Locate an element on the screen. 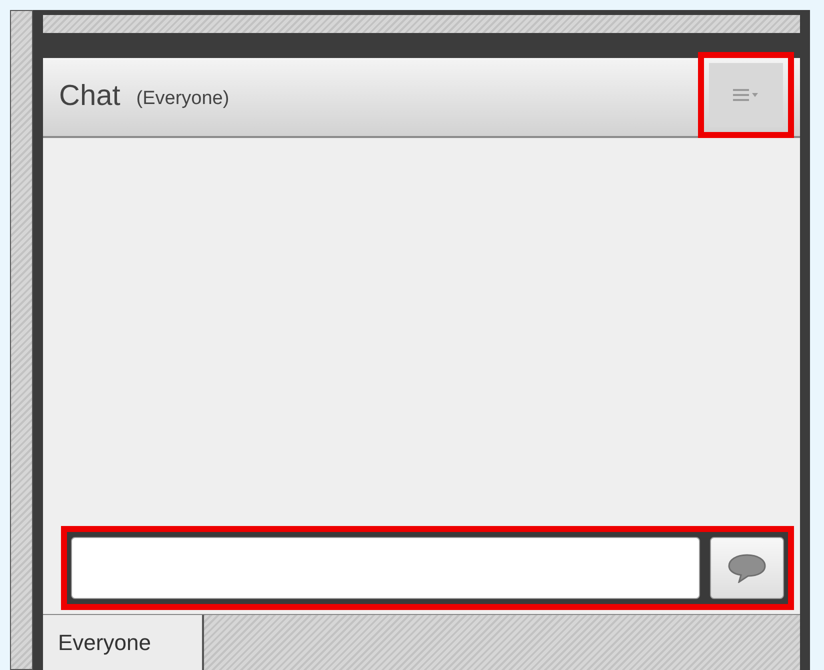 The image size is (824, 670). message-field is located at coordinates (385, 568).